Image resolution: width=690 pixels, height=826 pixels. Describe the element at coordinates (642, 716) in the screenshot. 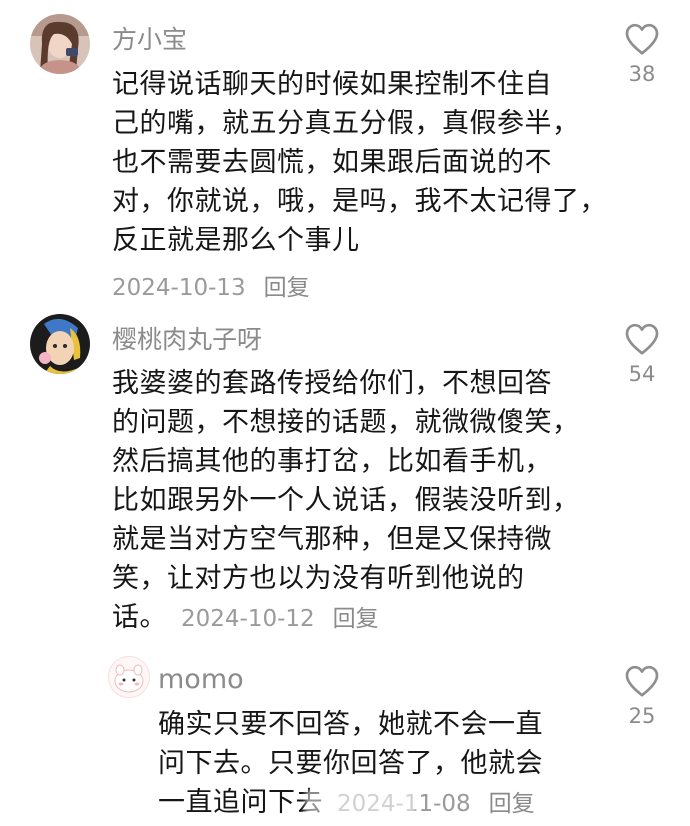

I see `like-count: 25` at that location.